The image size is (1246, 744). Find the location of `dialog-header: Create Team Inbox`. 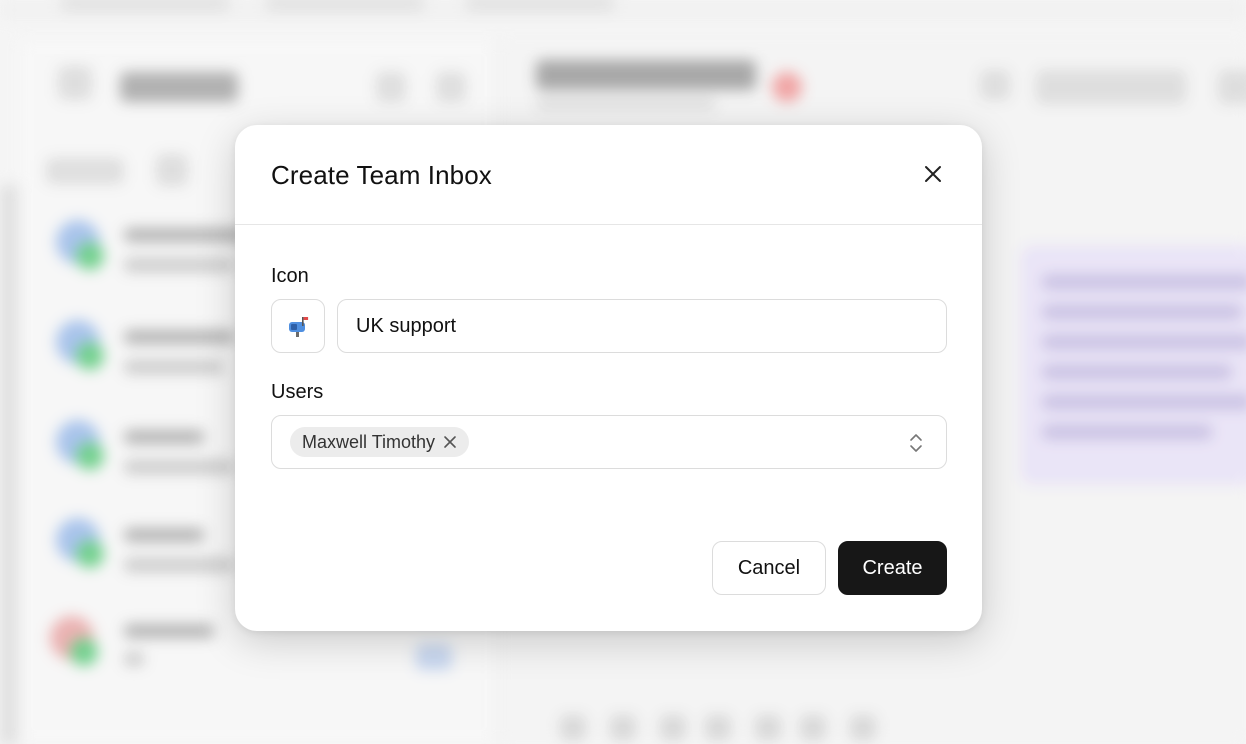

dialog-header: Create Team Inbox is located at coordinates (608, 175).